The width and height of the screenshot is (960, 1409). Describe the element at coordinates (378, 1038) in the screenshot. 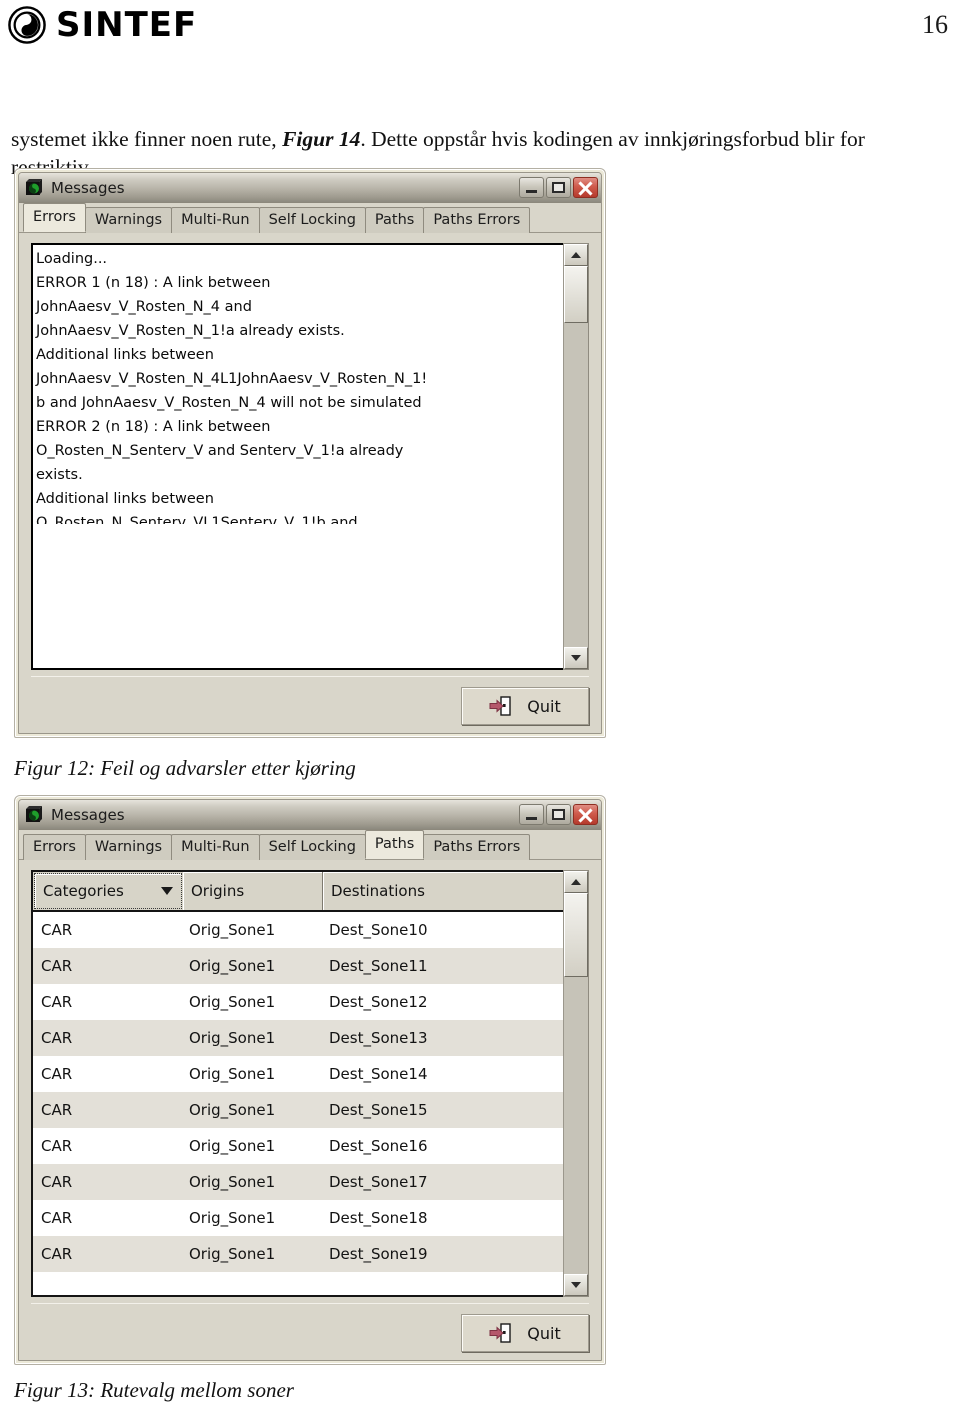

I see `cell-destination: Dest_Sone13` at that location.